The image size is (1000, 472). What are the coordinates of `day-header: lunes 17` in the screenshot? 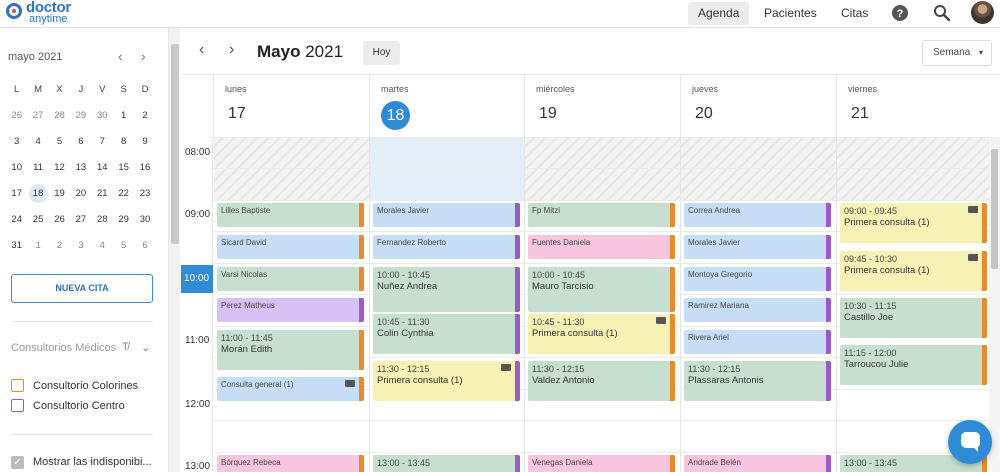 It's located at (291, 106).